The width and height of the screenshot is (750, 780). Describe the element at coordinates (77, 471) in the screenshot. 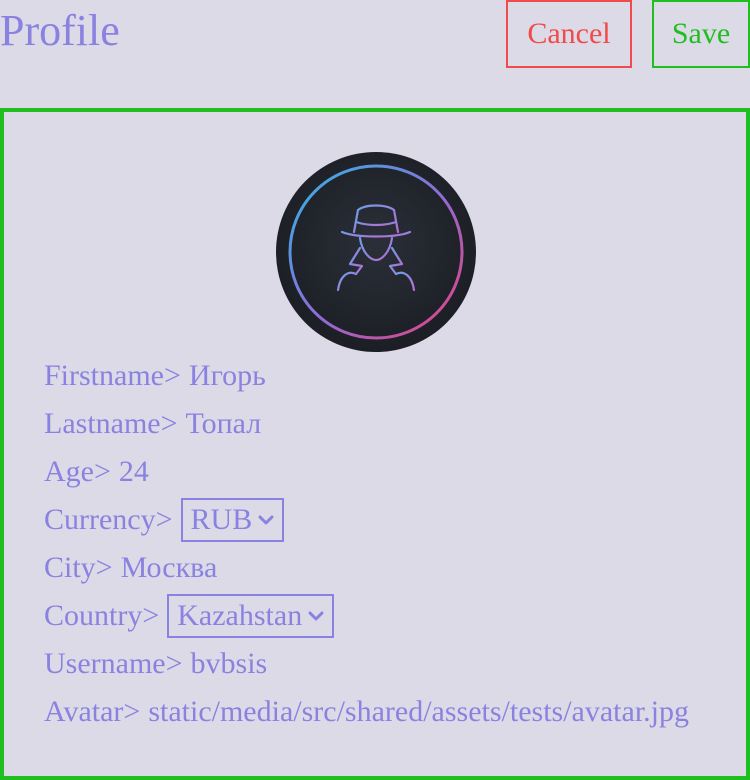

I see `age-label: Age>` at that location.